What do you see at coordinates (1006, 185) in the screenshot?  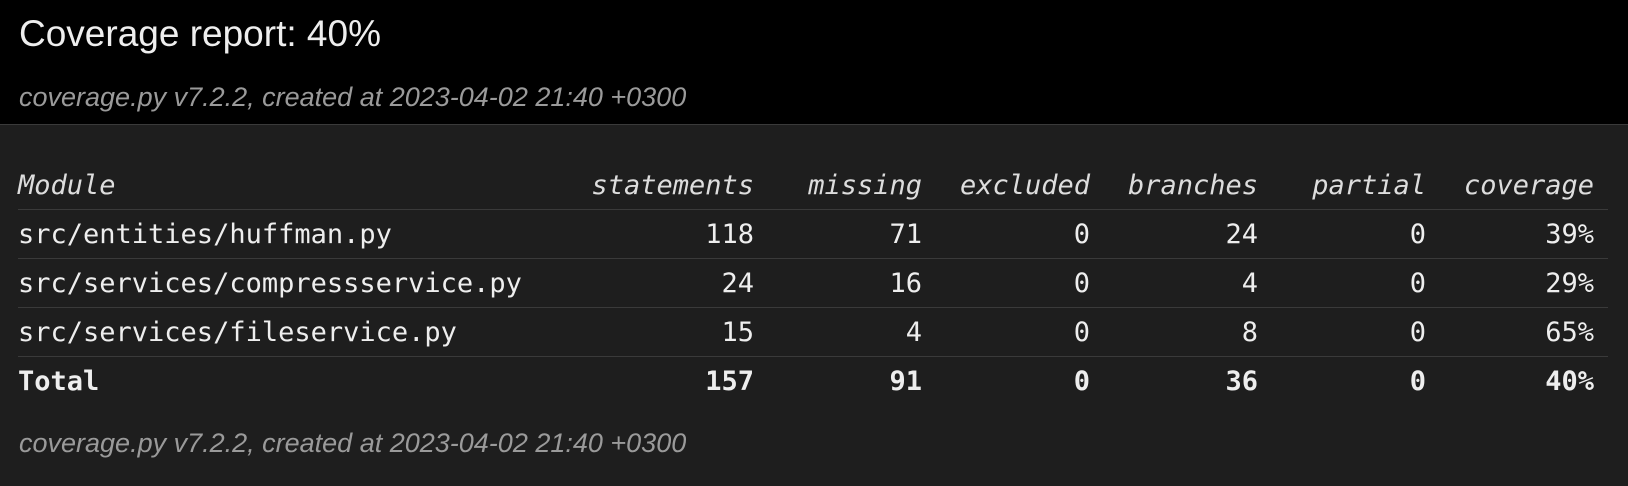 I see `column-header-excluded: excluded` at bounding box center [1006, 185].